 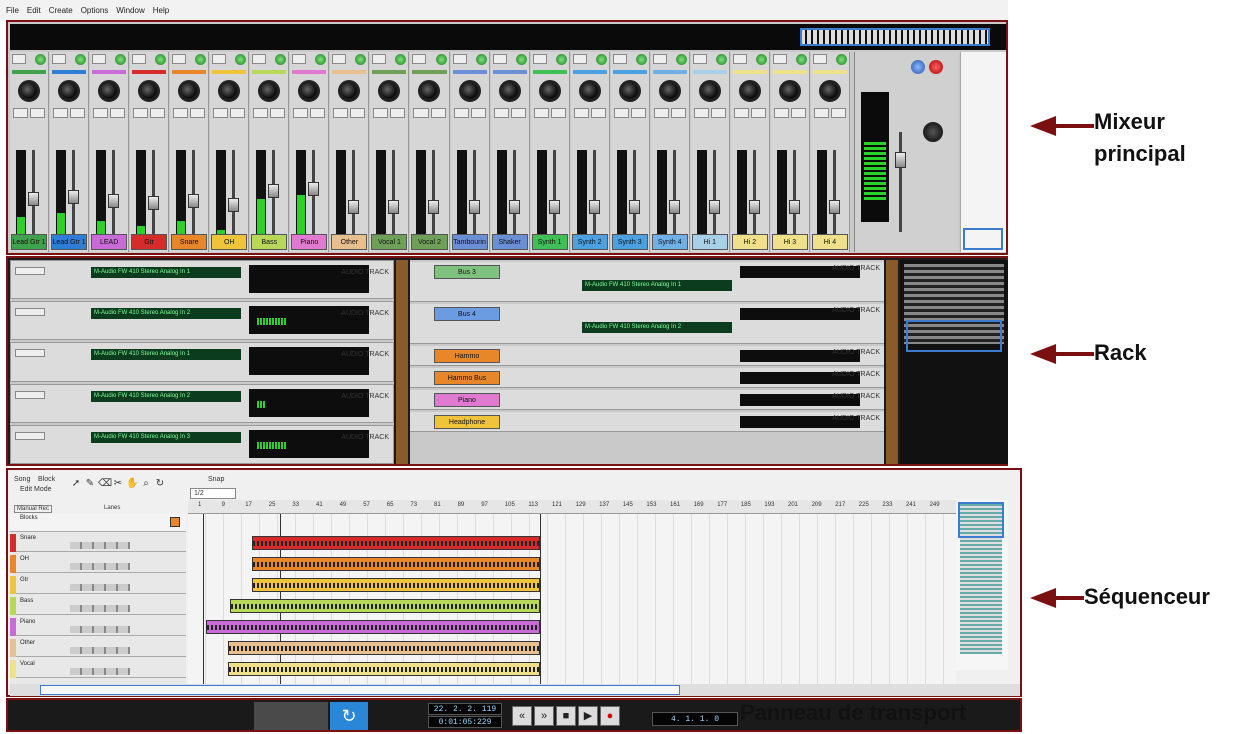 What do you see at coordinates (467, 422) in the screenshot?
I see `mix-channel-label: Headphone` at bounding box center [467, 422].